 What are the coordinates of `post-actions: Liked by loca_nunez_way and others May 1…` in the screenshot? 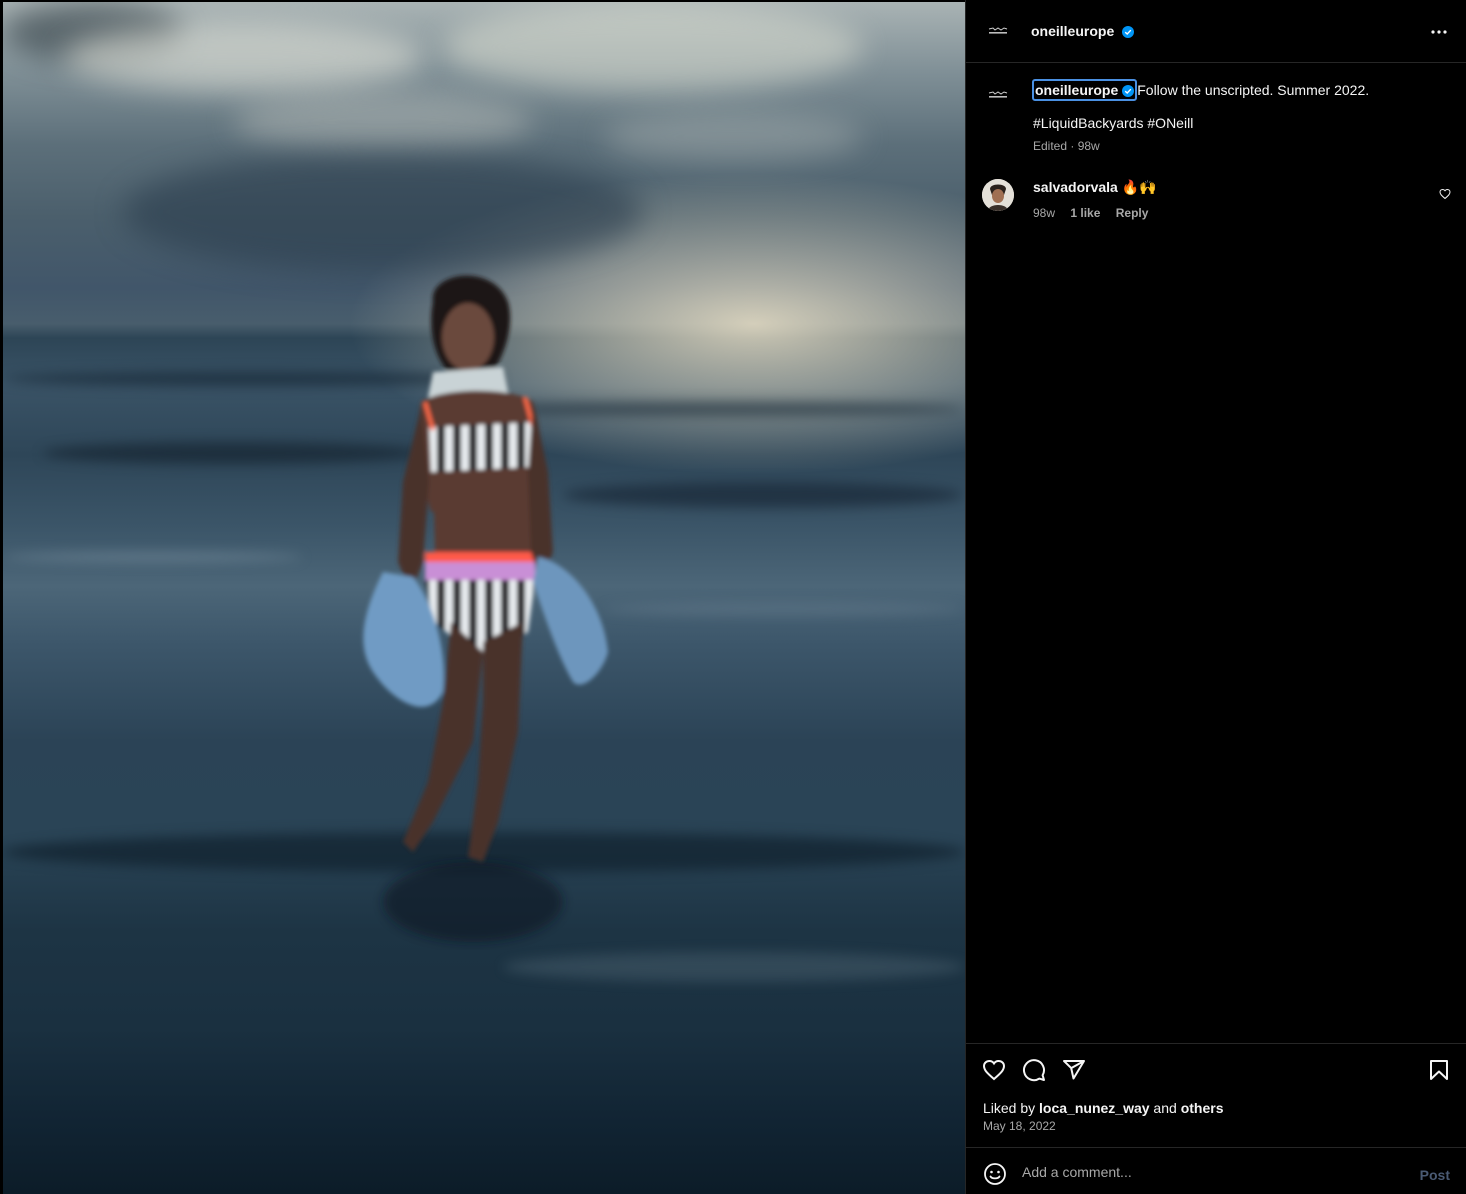 It's located at (1216, 1095).